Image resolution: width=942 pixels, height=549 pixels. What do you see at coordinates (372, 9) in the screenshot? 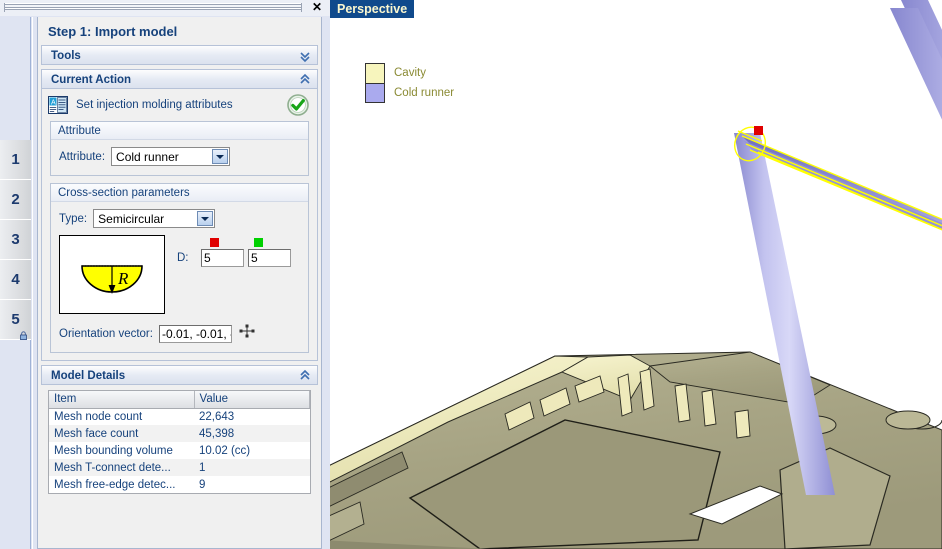
I see `view-mode-tab: Perspective` at bounding box center [372, 9].